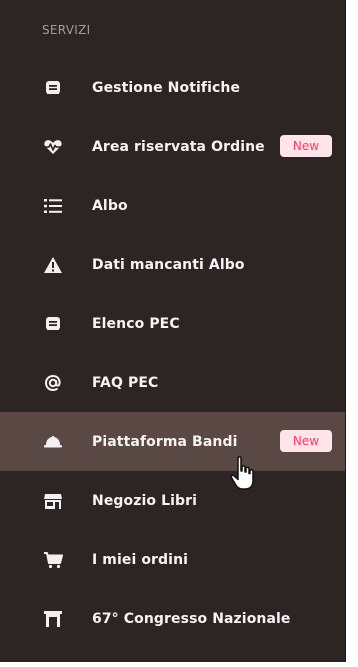  I want to click on warning-icon, so click(53, 265).